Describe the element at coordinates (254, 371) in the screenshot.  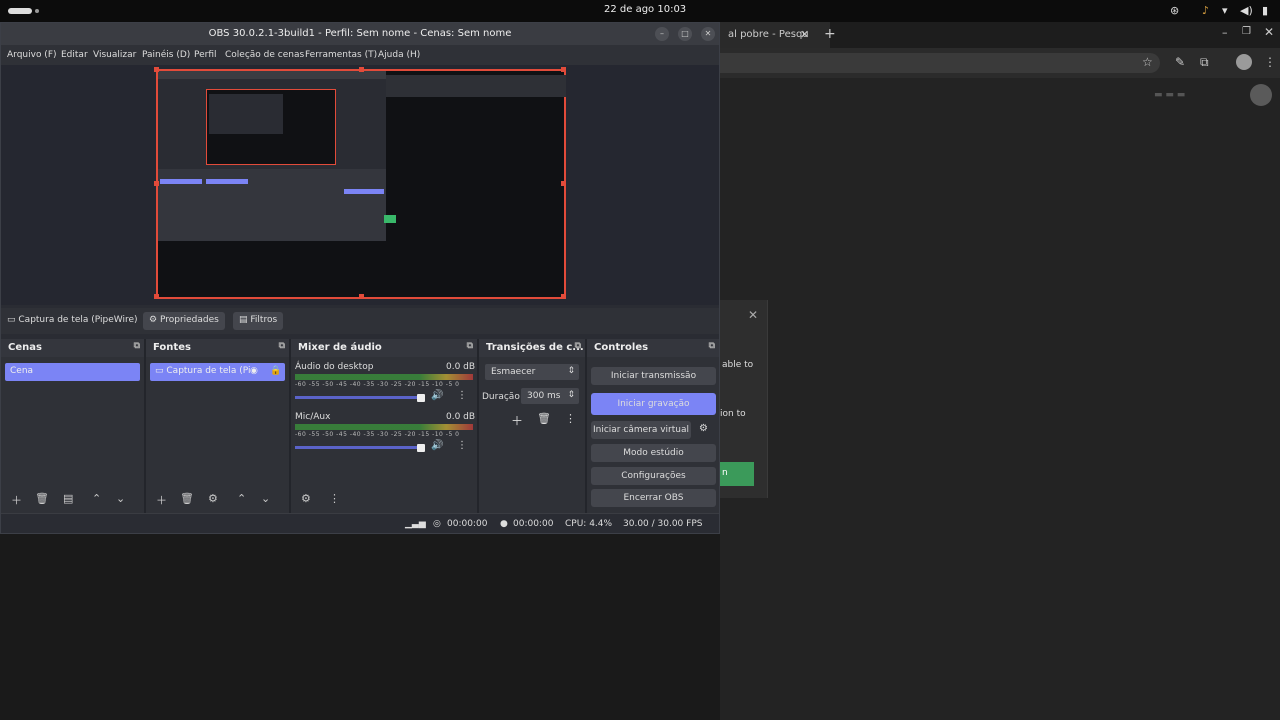
I see `eye-icon: ◉` at that location.